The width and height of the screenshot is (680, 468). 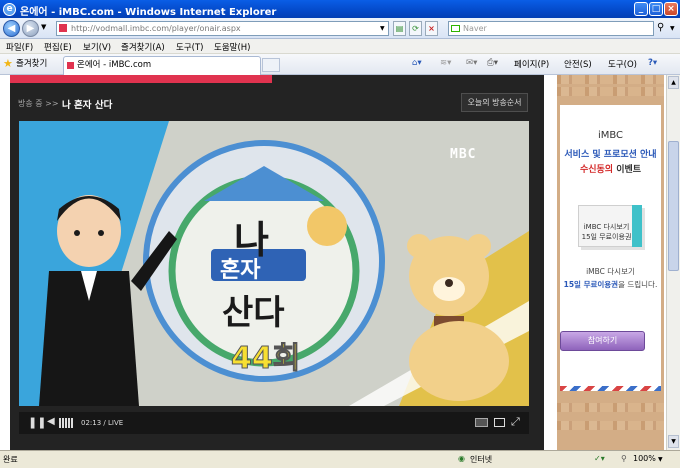 What do you see at coordinates (32, 64) in the screenshot?
I see `favorites-label: 즐겨찾기` at bounding box center [32, 64].